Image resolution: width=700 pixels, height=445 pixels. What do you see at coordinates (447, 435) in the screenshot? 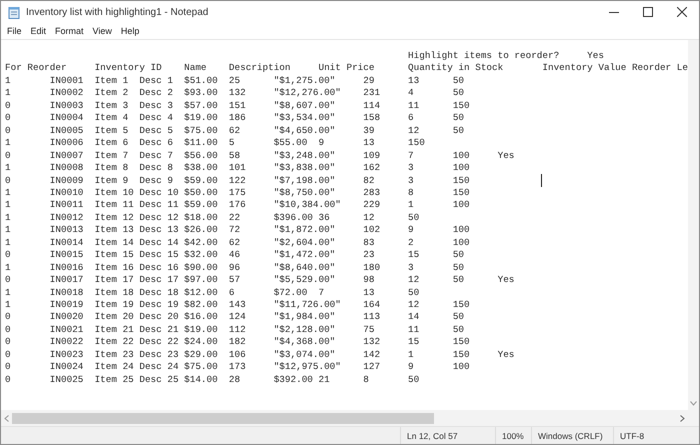
I see `cursor-position: Ln 12, Col 57` at bounding box center [447, 435].